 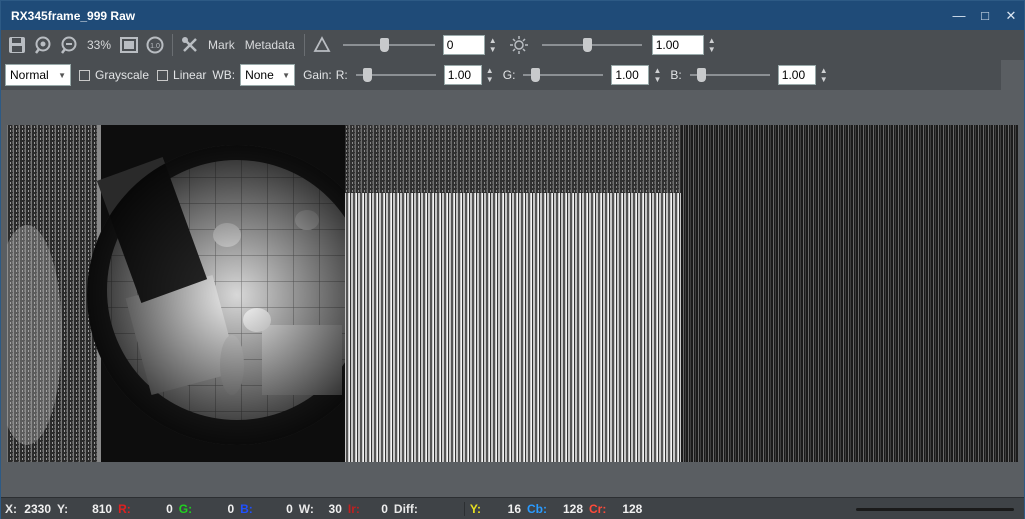 What do you see at coordinates (190, 45) in the screenshot?
I see `tools-icon` at bounding box center [190, 45].